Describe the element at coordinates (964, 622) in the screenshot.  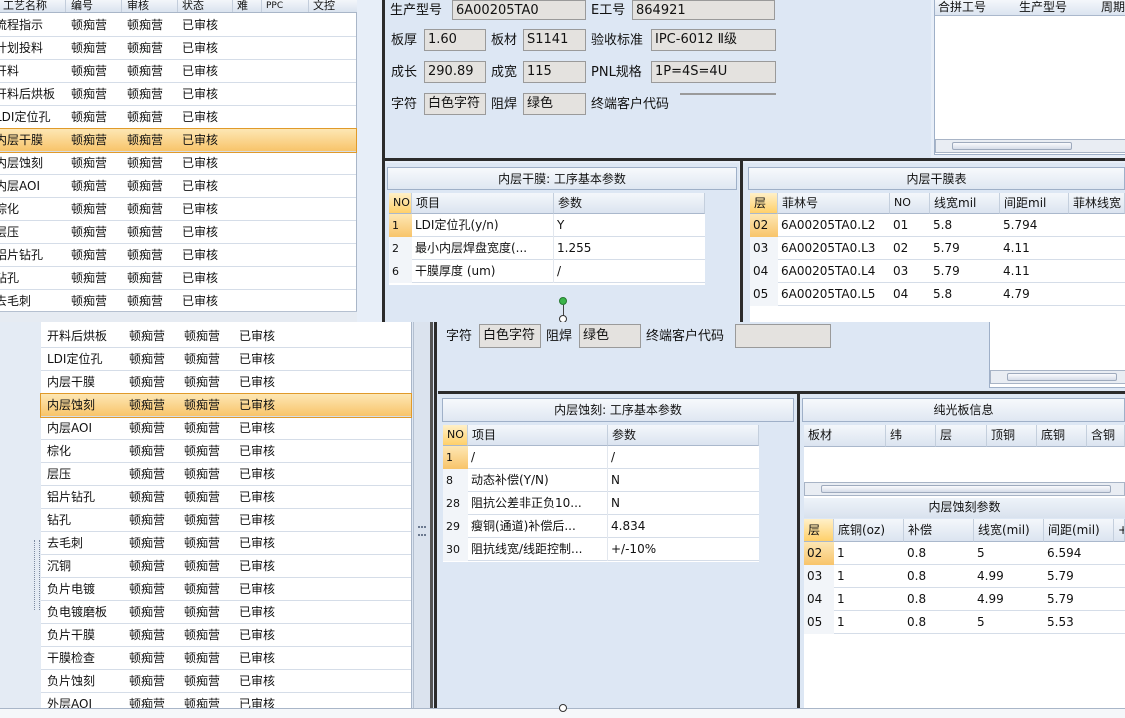
I see `table-row: 05 1 0.8 5 5.53` at that location.